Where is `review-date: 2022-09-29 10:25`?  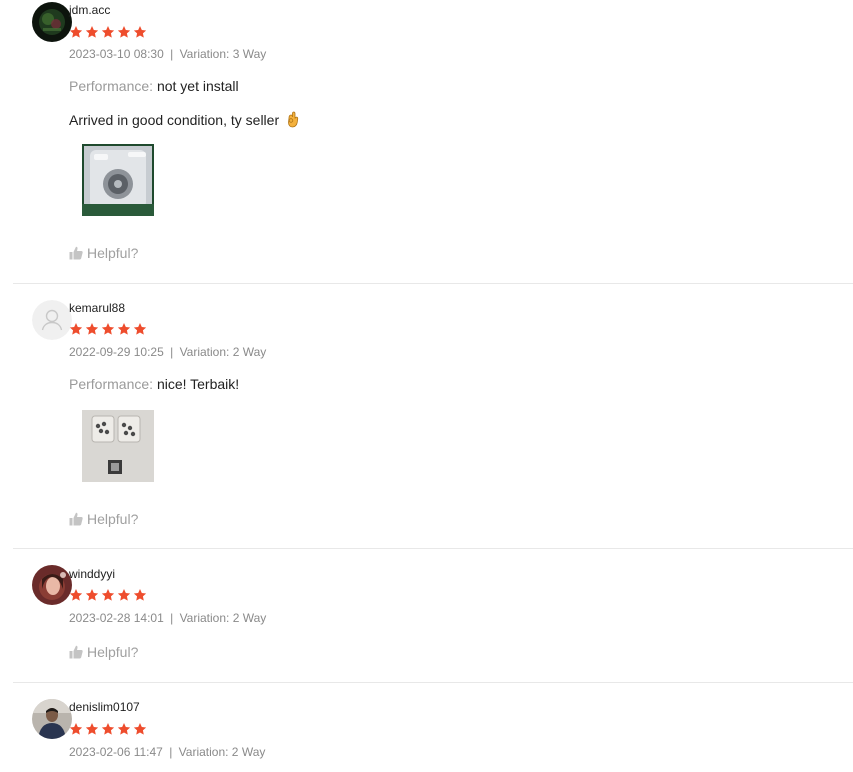 review-date: 2022-09-29 10:25 is located at coordinates (116, 352).